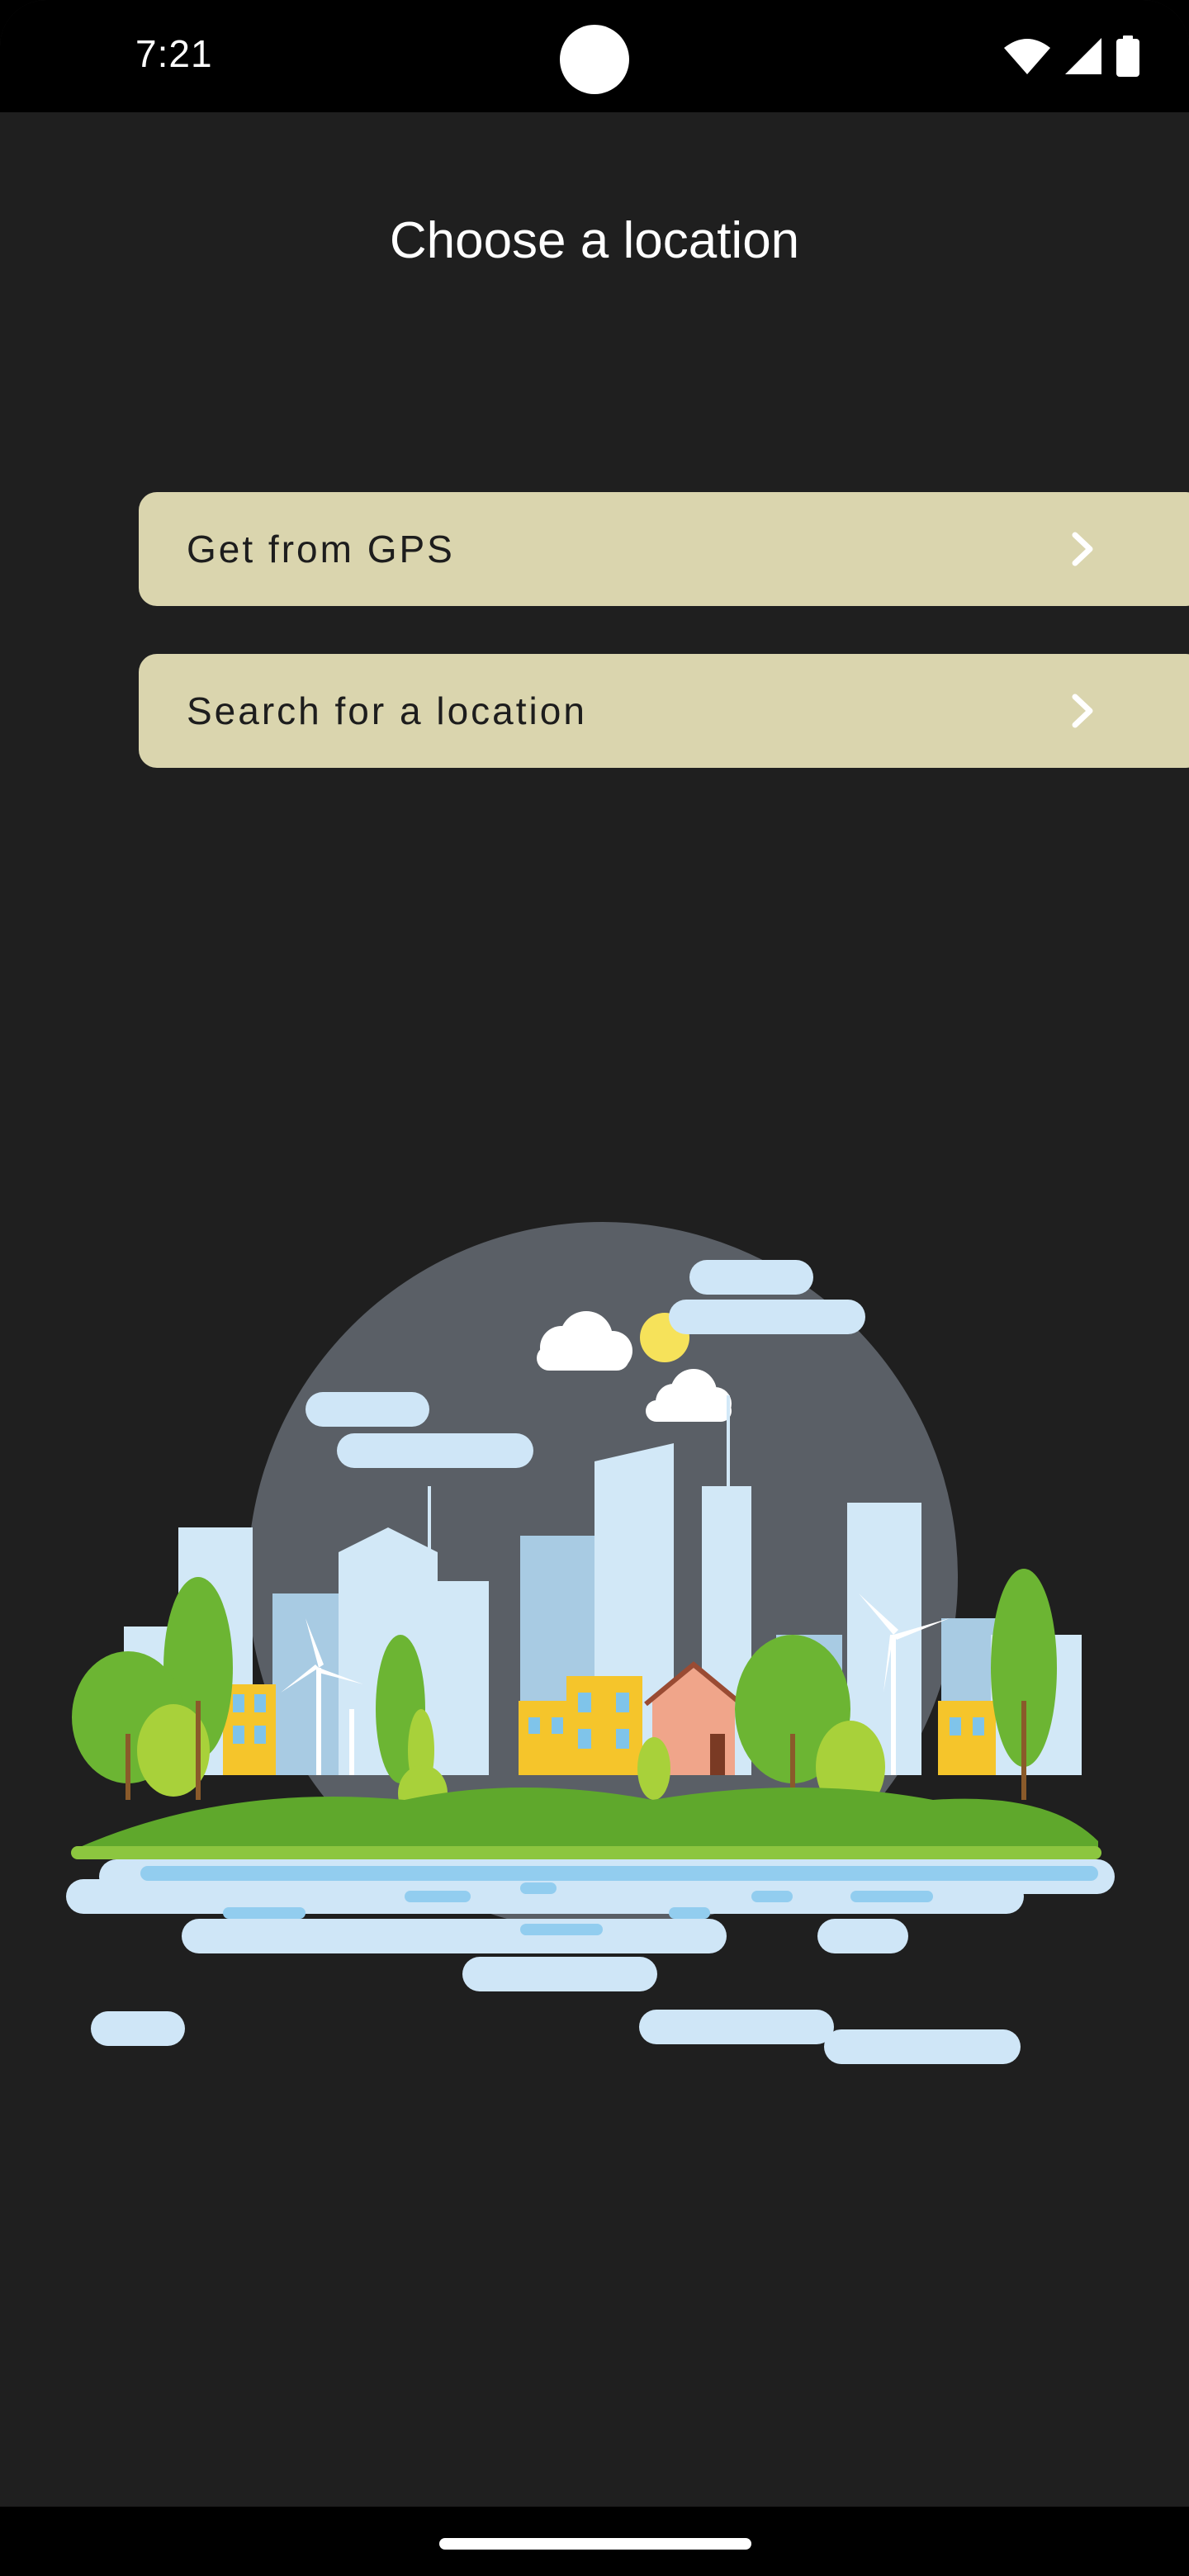  Describe the element at coordinates (321, 549) in the screenshot. I see `get-from-gps-label: Get from GPS` at that location.